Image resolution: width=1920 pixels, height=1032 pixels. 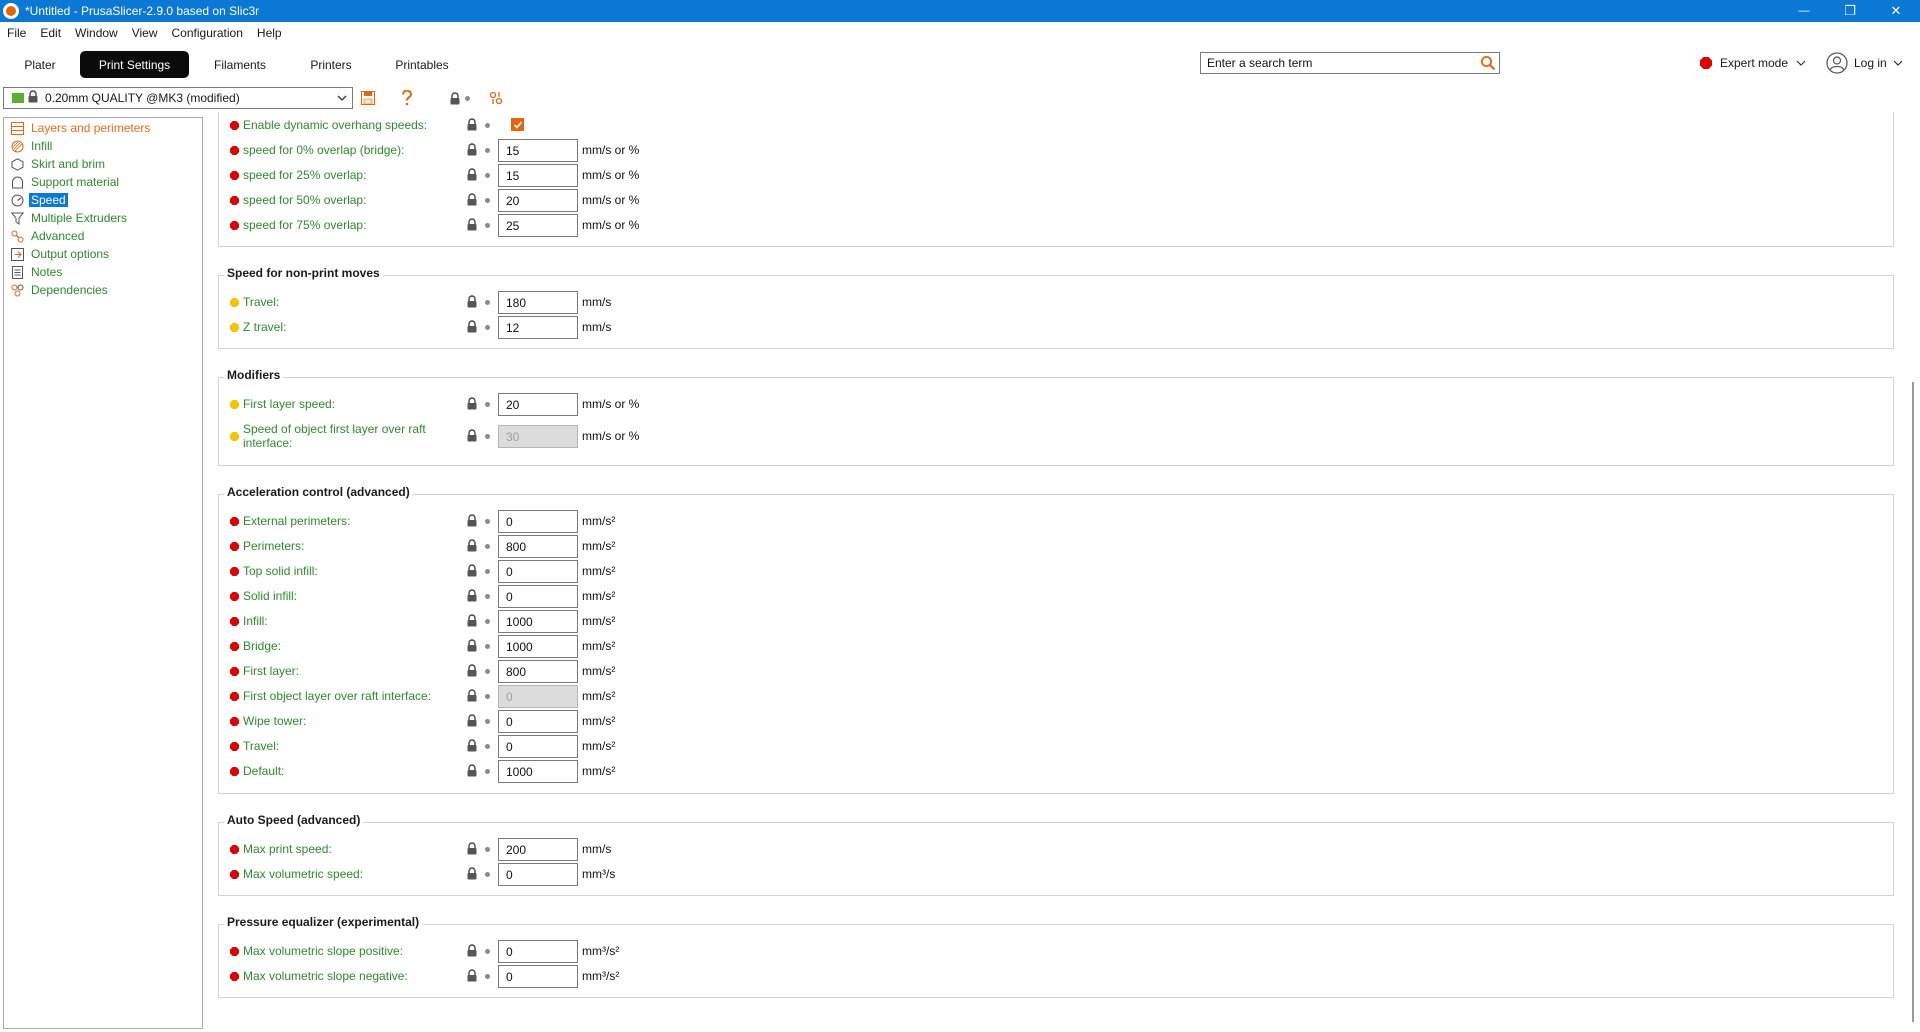 What do you see at coordinates (1339, 63) in the screenshot?
I see `search-input` at bounding box center [1339, 63].